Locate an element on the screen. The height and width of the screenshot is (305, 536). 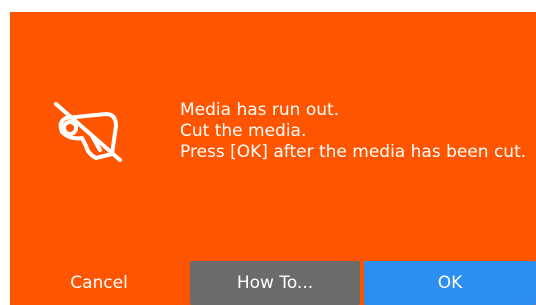
media-cut-icon is located at coordinates (88, 132).